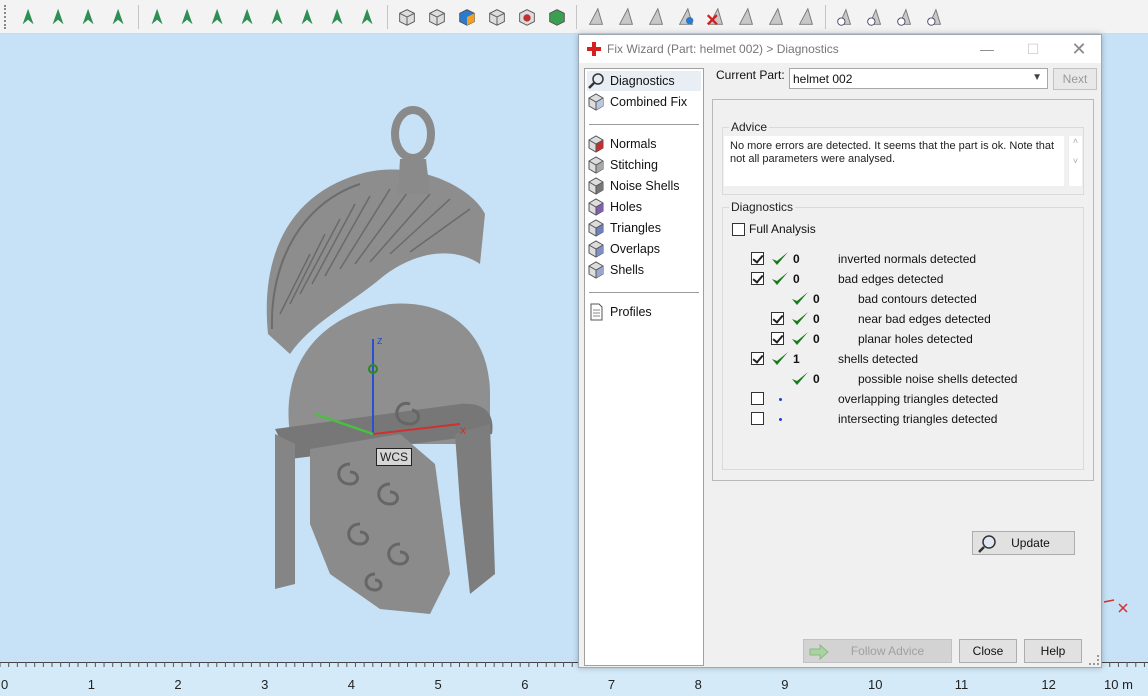  I want to click on bad-edges-detected-label: bad edges detected, so click(891, 279).